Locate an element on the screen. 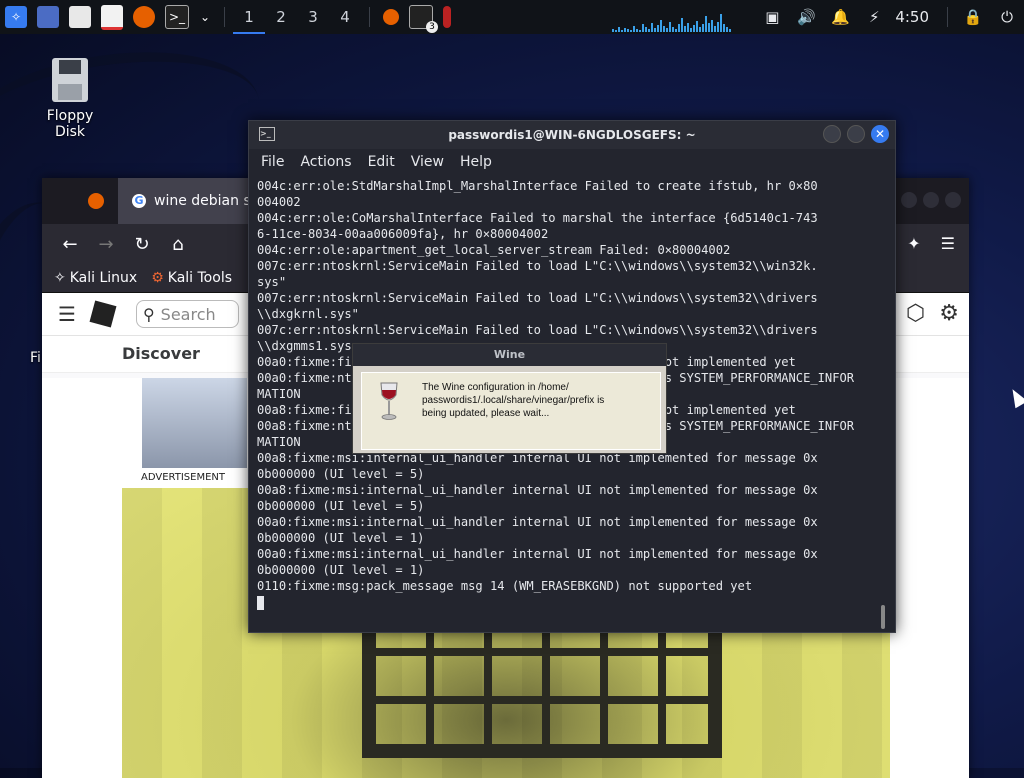 This screenshot has width=1024, height=778. advertisement-label: ADVERTISEMENT is located at coordinates (183, 477).